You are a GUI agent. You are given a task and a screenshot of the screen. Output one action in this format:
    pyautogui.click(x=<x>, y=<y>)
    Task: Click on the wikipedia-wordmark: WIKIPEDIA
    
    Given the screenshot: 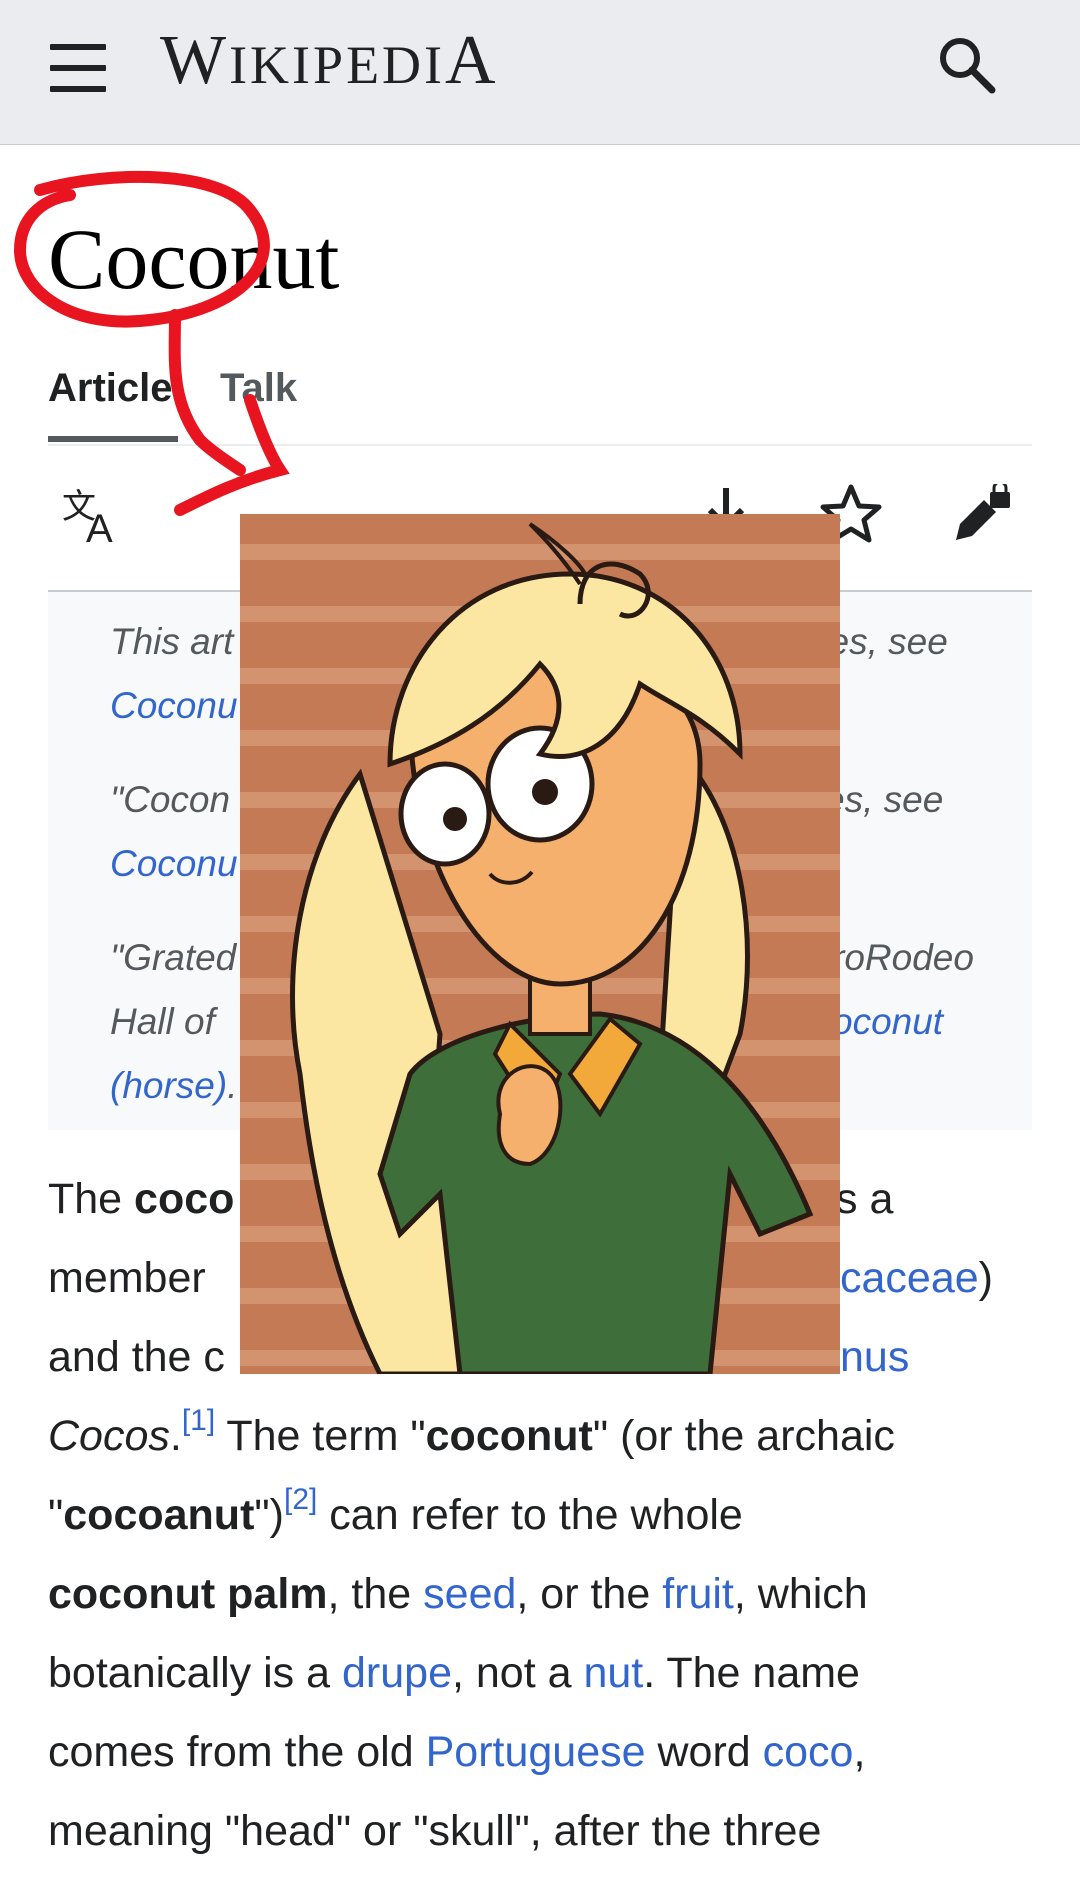 What is the action you would take?
    pyautogui.click(x=329, y=61)
    